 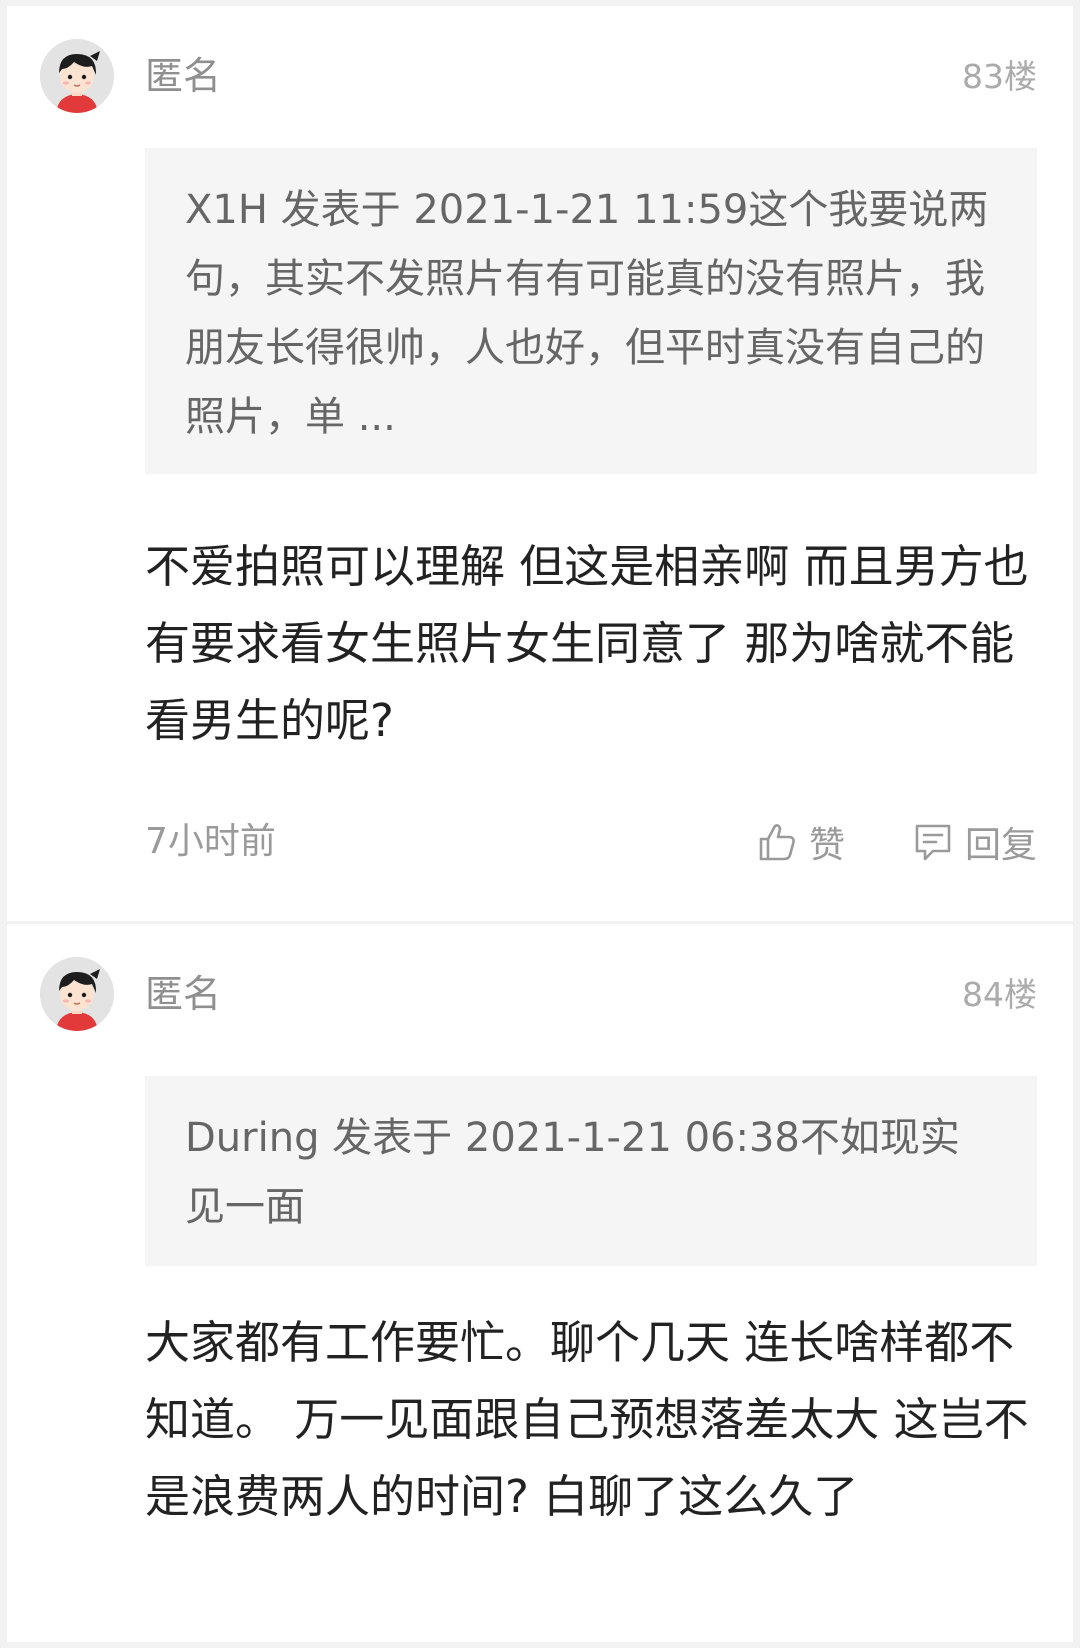 I want to click on post-footer: 7小时前 赞 回复, so click(x=591, y=842).